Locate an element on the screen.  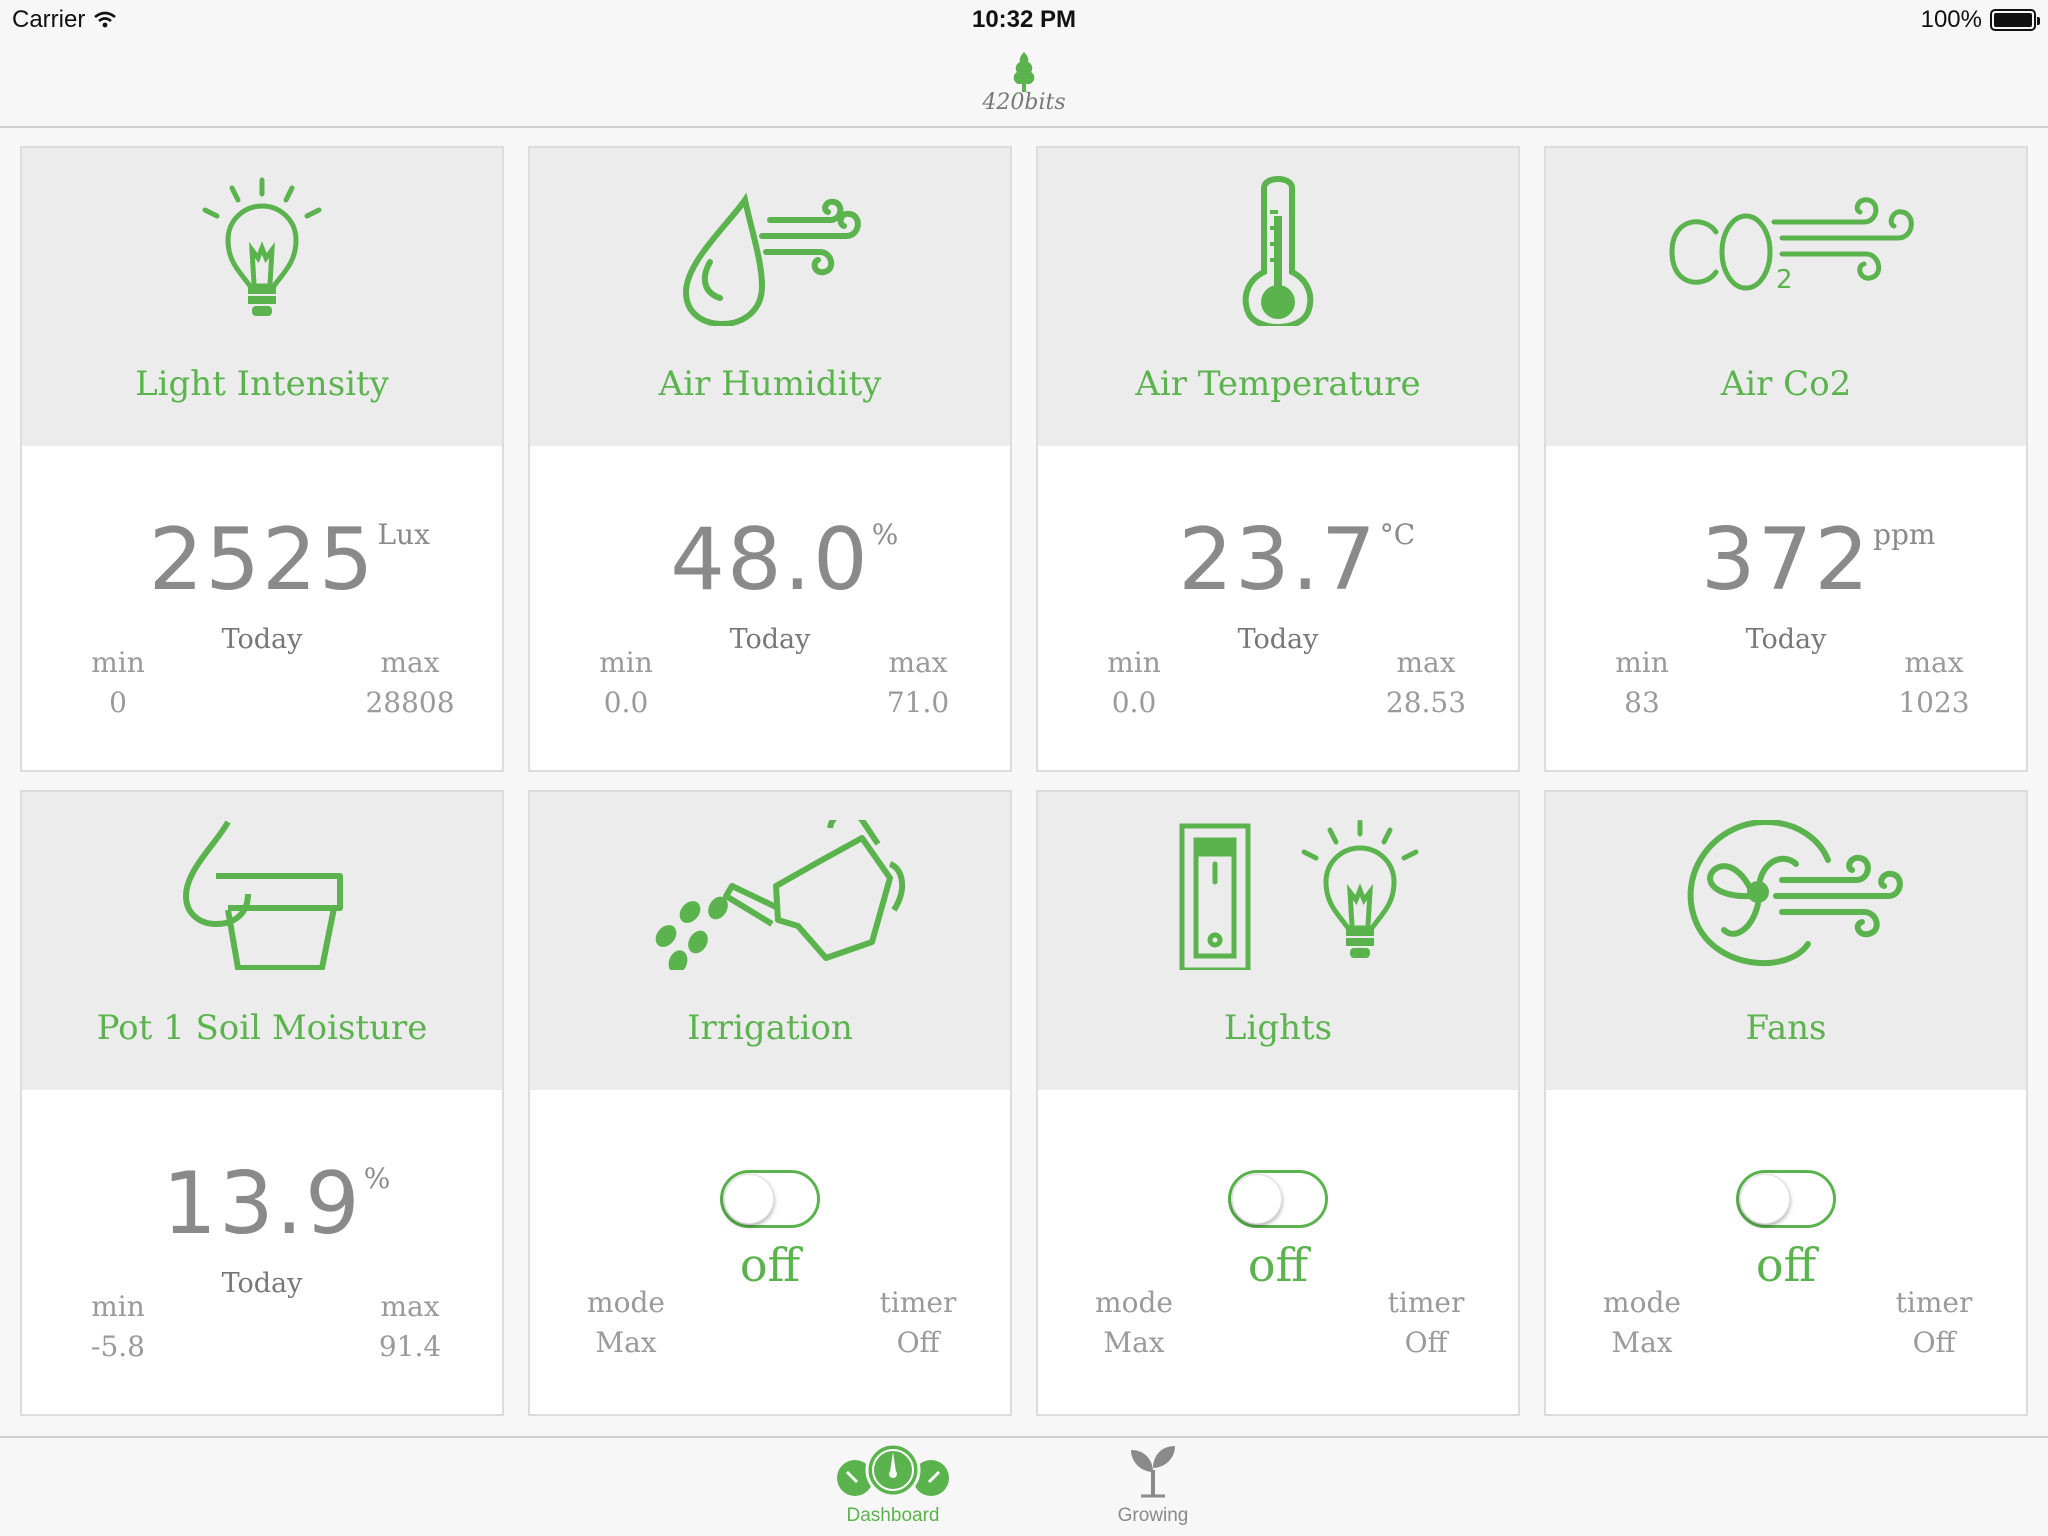
soil-moisture-icon is located at coordinates (263, 895).